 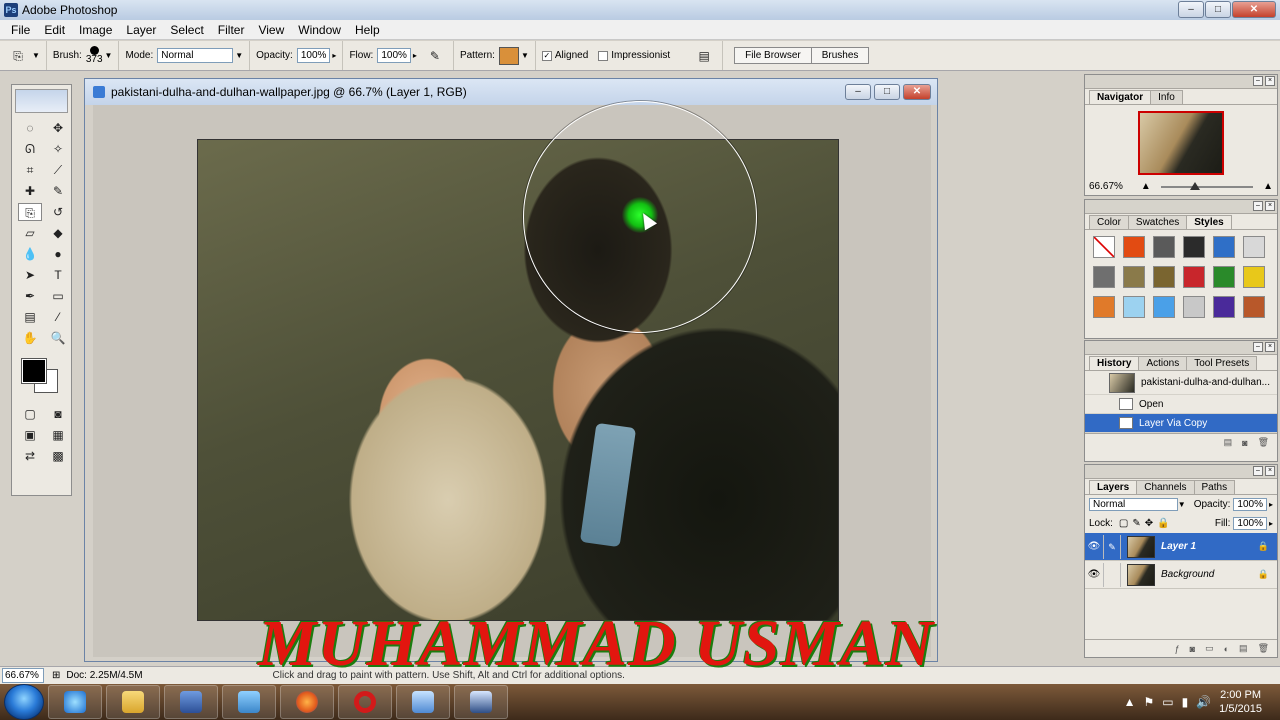 What do you see at coordinates (508, 55) in the screenshot?
I see `pattern-swatch` at bounding box center [508, 55].